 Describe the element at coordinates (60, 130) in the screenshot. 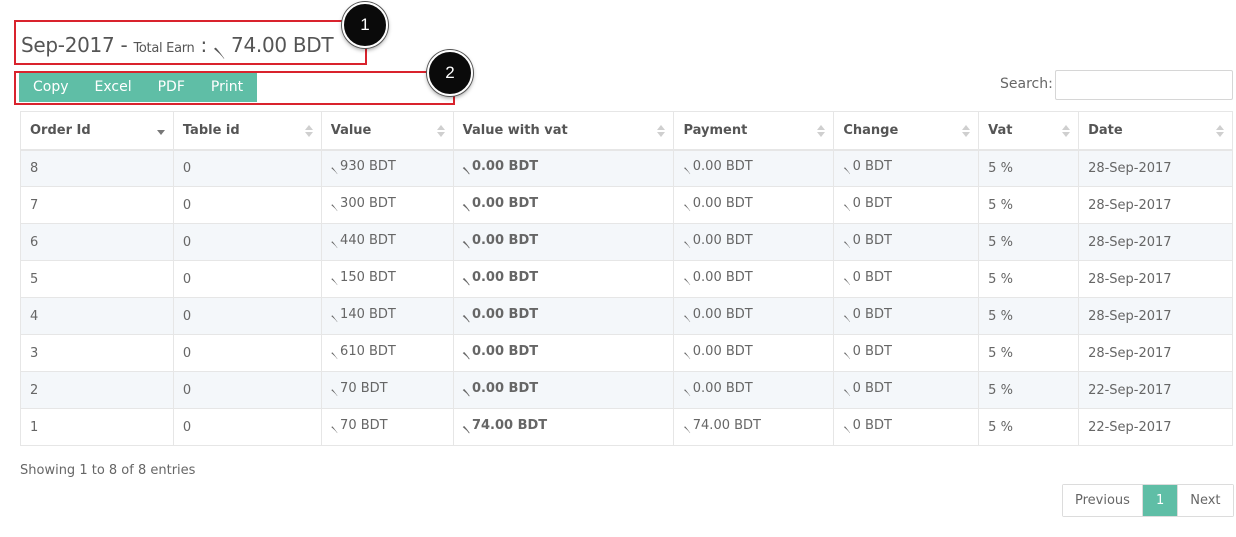

I see `column-header-label: Order Id` at that location.